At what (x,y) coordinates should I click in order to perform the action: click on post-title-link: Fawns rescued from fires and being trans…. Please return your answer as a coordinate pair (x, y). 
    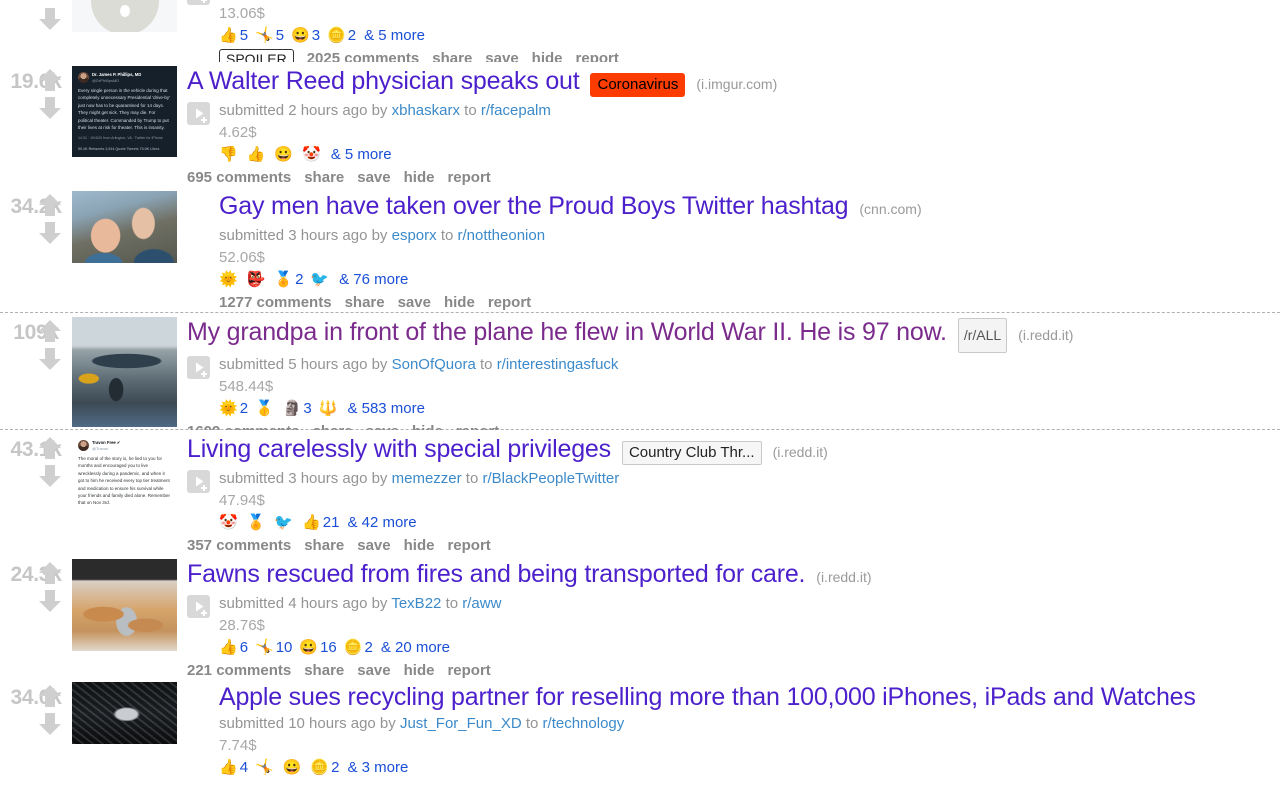
    Looking at the image, I should click on (496, 574).